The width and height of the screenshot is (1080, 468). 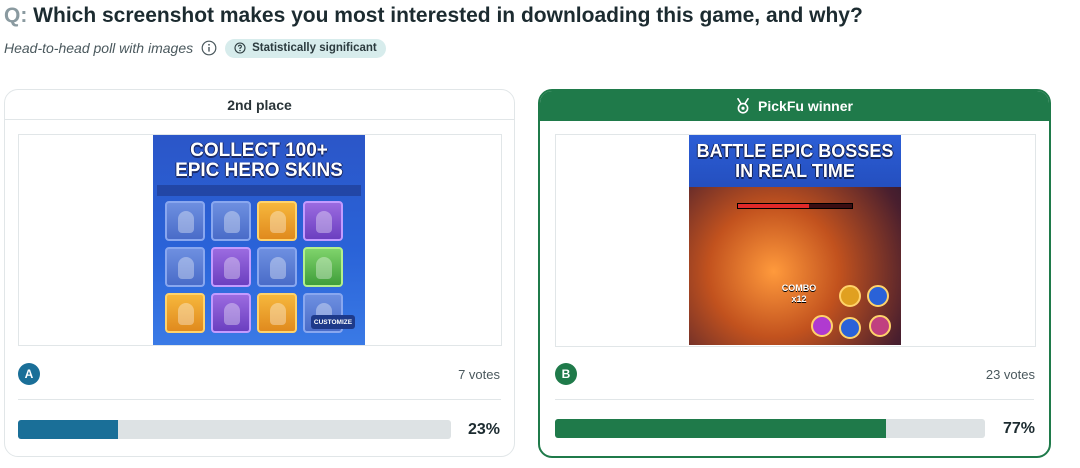 I want to click on option-b-votes: 23 votes, so click(x=1010, y=374).